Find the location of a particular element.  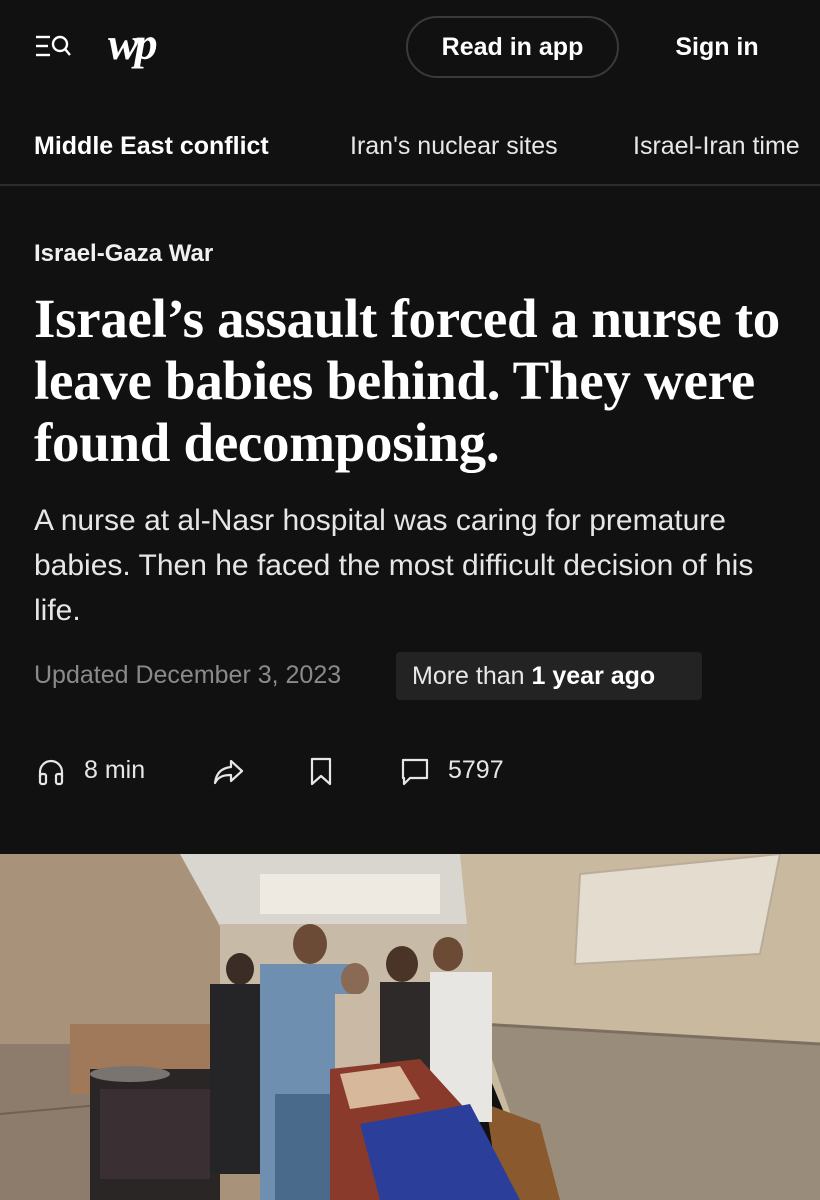

comments-button: 5797 is located at coordinates (460, 771).